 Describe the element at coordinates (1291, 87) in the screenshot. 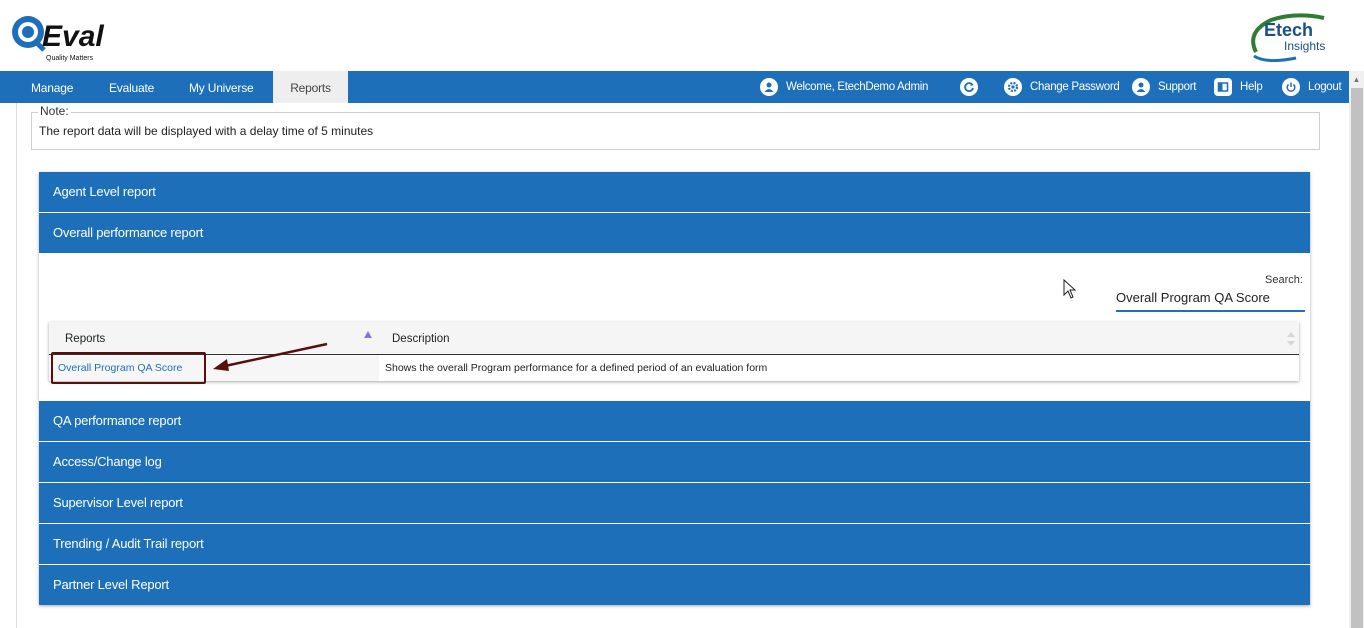

I see `power-icon` at that location.